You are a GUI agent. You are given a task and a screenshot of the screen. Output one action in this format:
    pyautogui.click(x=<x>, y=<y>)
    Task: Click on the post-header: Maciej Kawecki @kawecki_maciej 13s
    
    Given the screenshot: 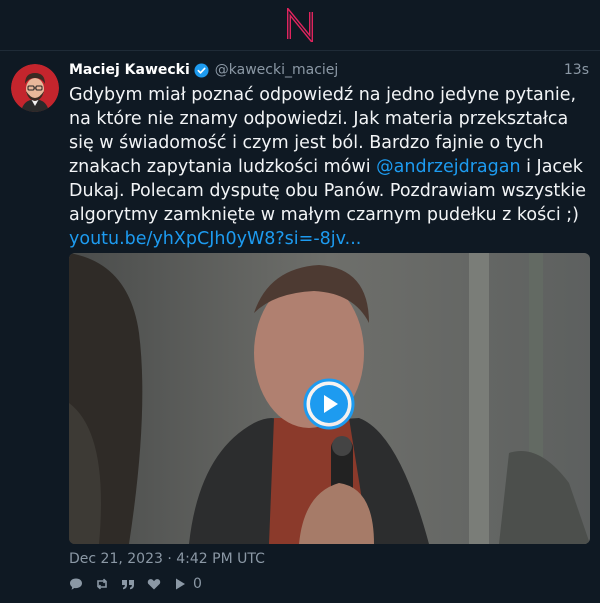 What is the action you would take?
    pyautogui.click(x=329, y=70)
    